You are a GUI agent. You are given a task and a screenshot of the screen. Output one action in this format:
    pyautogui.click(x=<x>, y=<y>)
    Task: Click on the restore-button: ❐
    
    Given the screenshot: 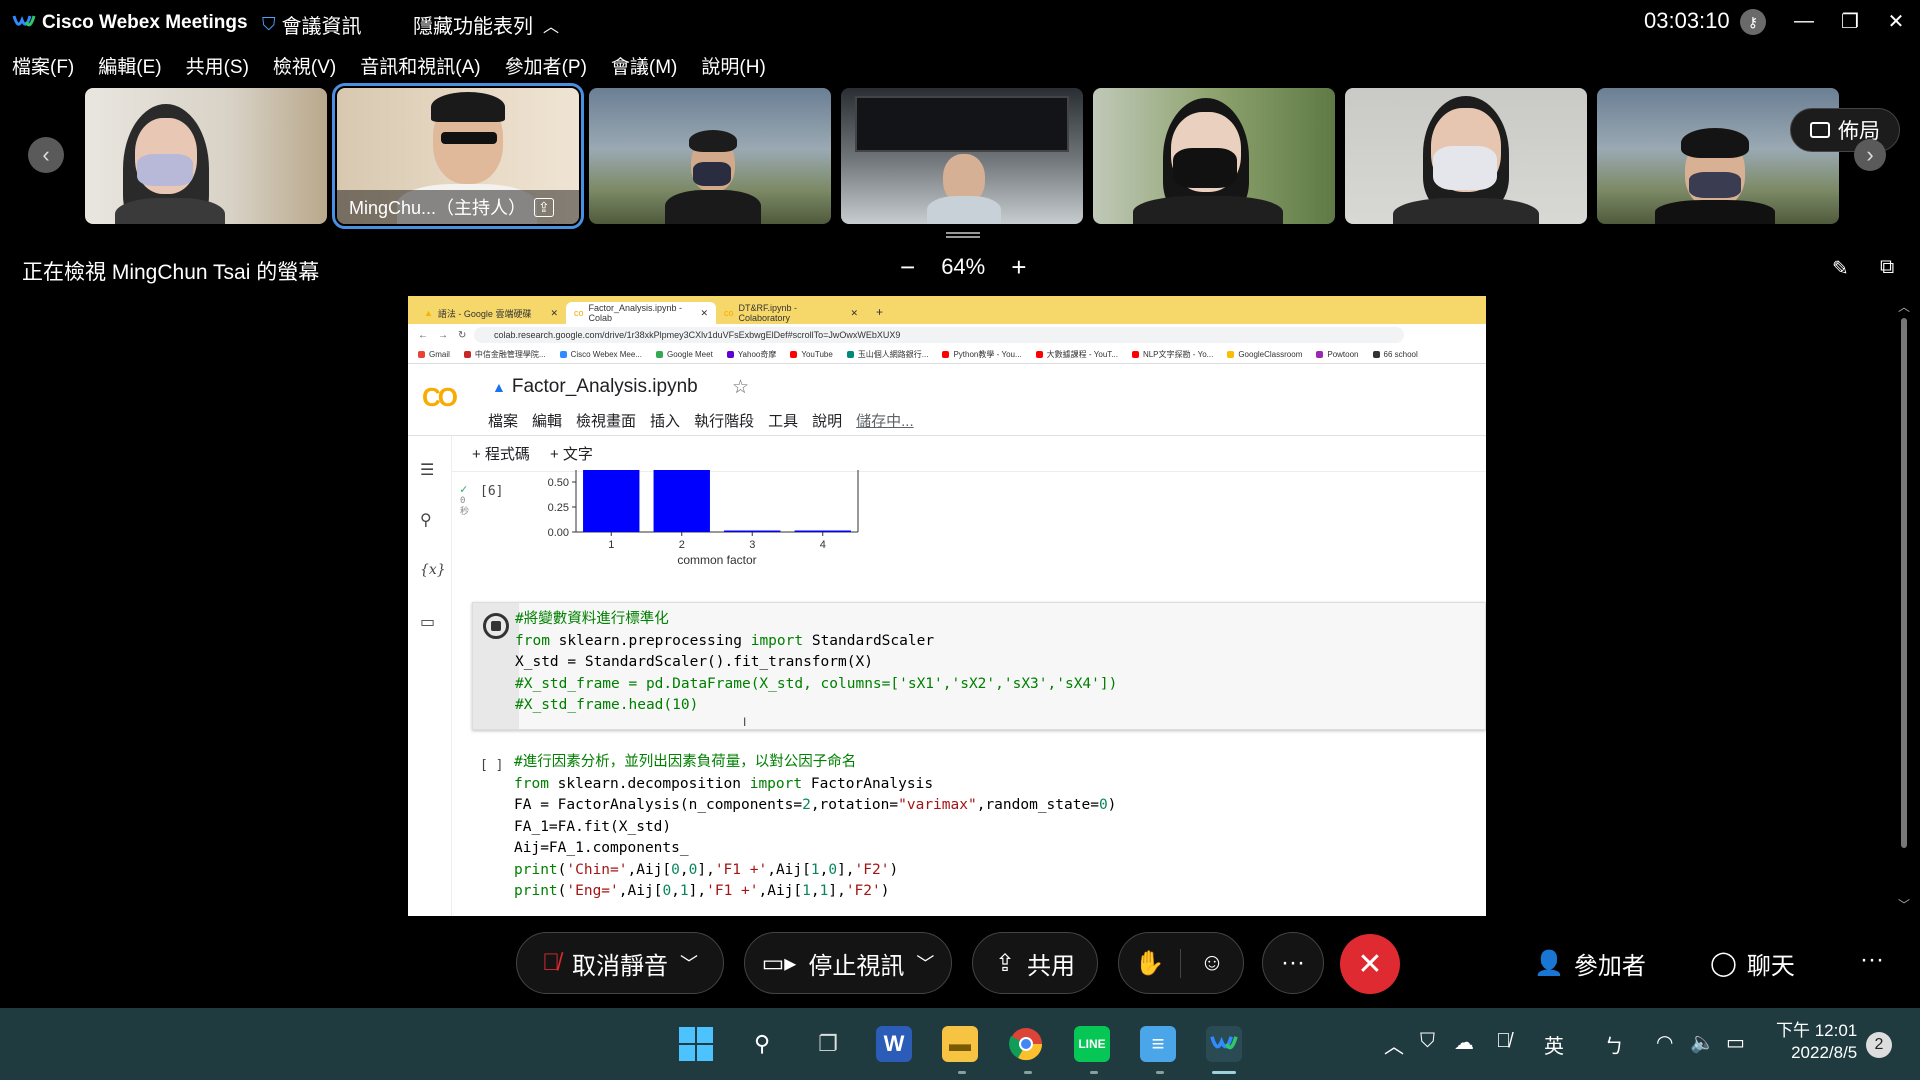 What is the action you would take?
    pyautogui.click(x=1850, y=21)
    